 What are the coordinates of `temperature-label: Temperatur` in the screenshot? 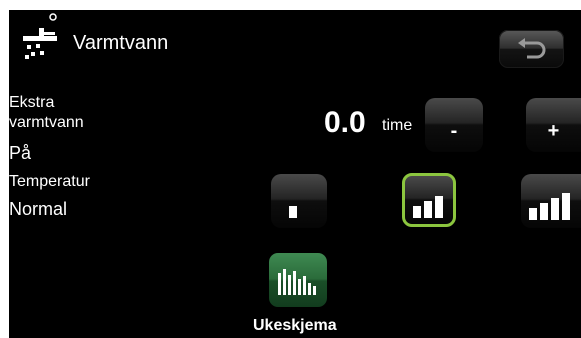 It's located at (49, 181).